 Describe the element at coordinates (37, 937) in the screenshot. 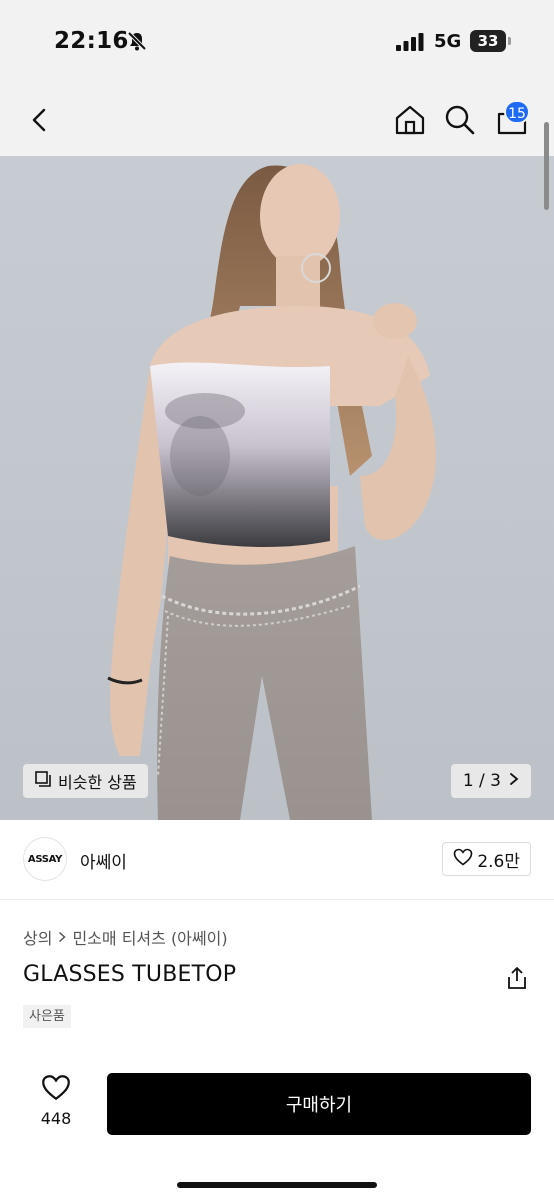

I see `breadcrumb-category: 상의` at that location.